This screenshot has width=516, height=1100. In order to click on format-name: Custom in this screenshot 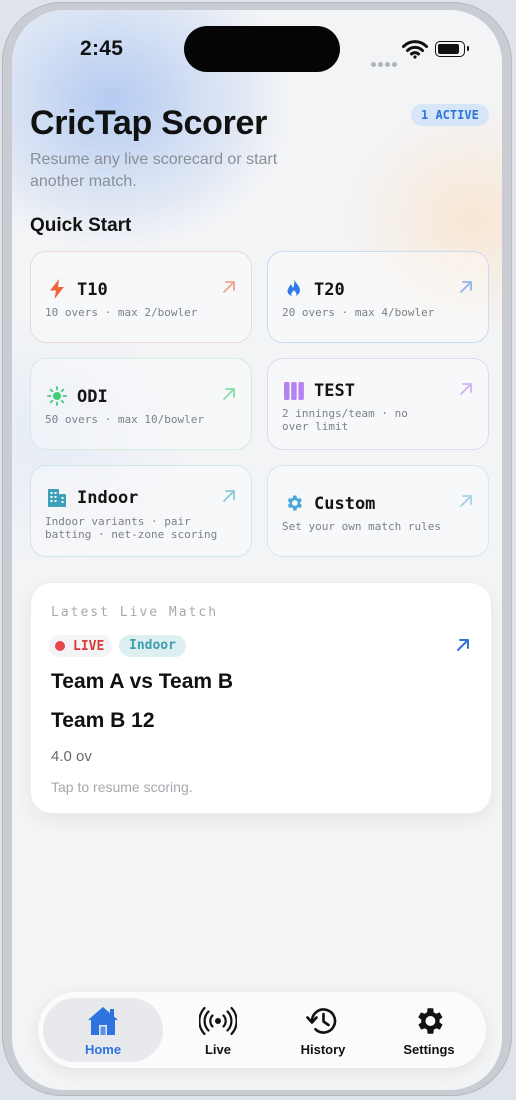, I will do `click(345, 504)`.